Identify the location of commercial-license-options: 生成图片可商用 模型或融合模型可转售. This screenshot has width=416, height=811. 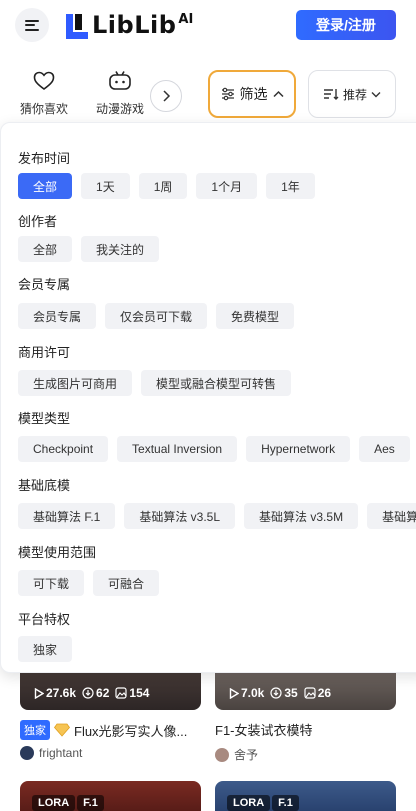
(155, 383).